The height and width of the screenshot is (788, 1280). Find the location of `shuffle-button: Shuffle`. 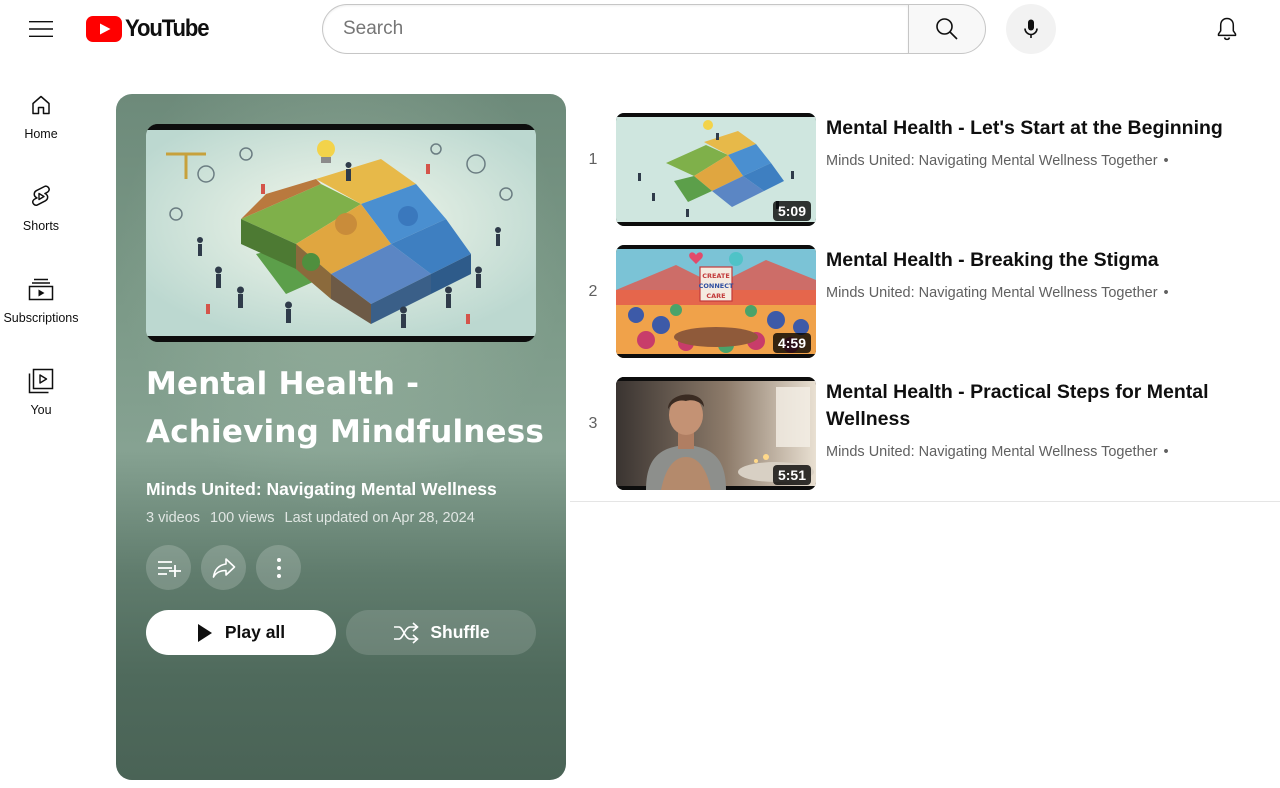

shuffle-button: Shuffle is located at coordinates (441, 632).